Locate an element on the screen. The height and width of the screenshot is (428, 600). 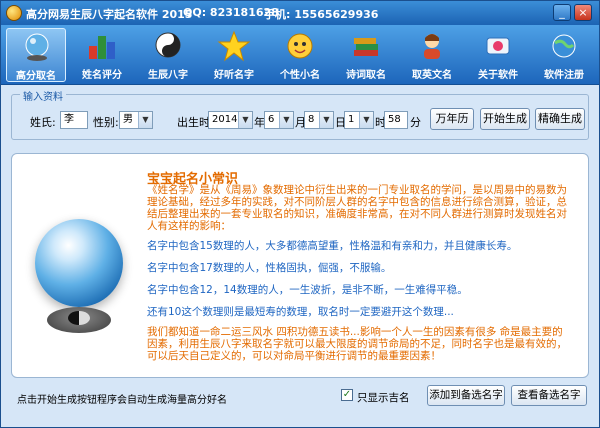
hour-select: 1 ▼ is located at coordinates (359, 120).